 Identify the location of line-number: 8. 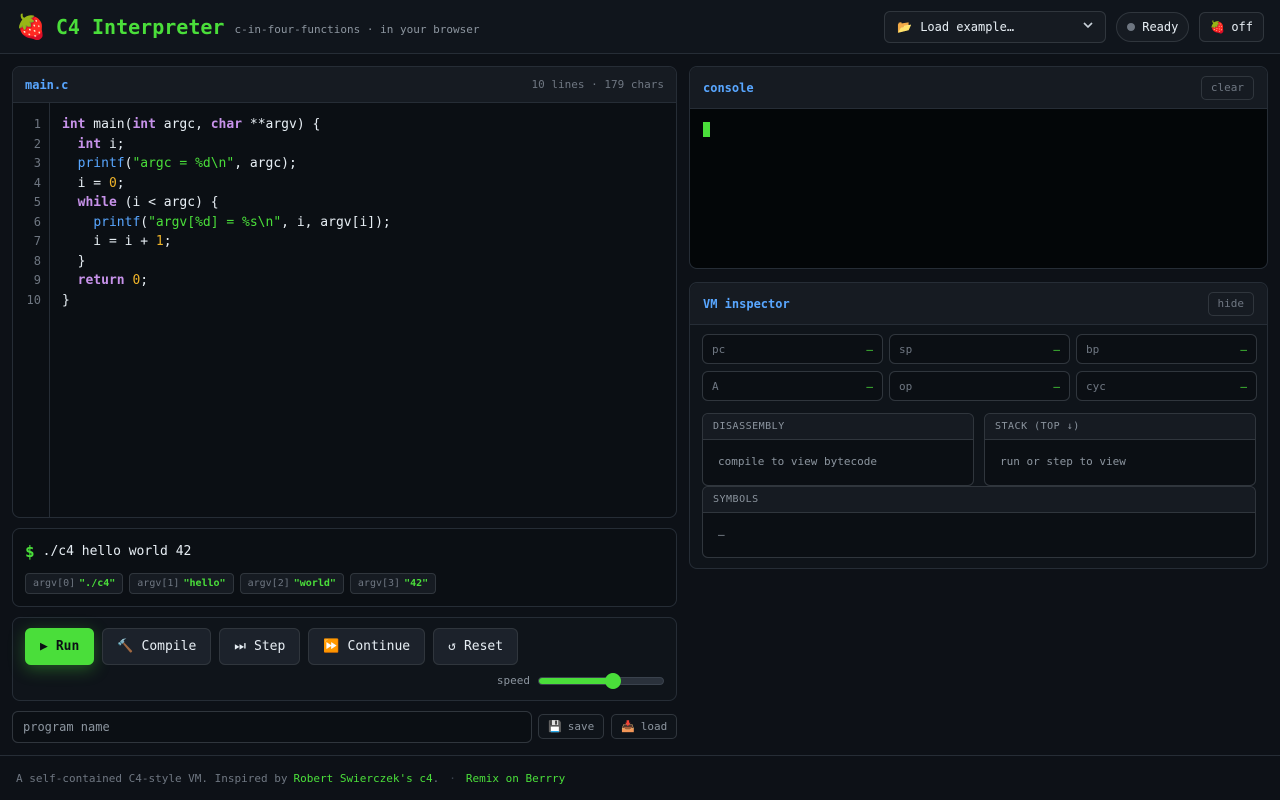
(37, 260).